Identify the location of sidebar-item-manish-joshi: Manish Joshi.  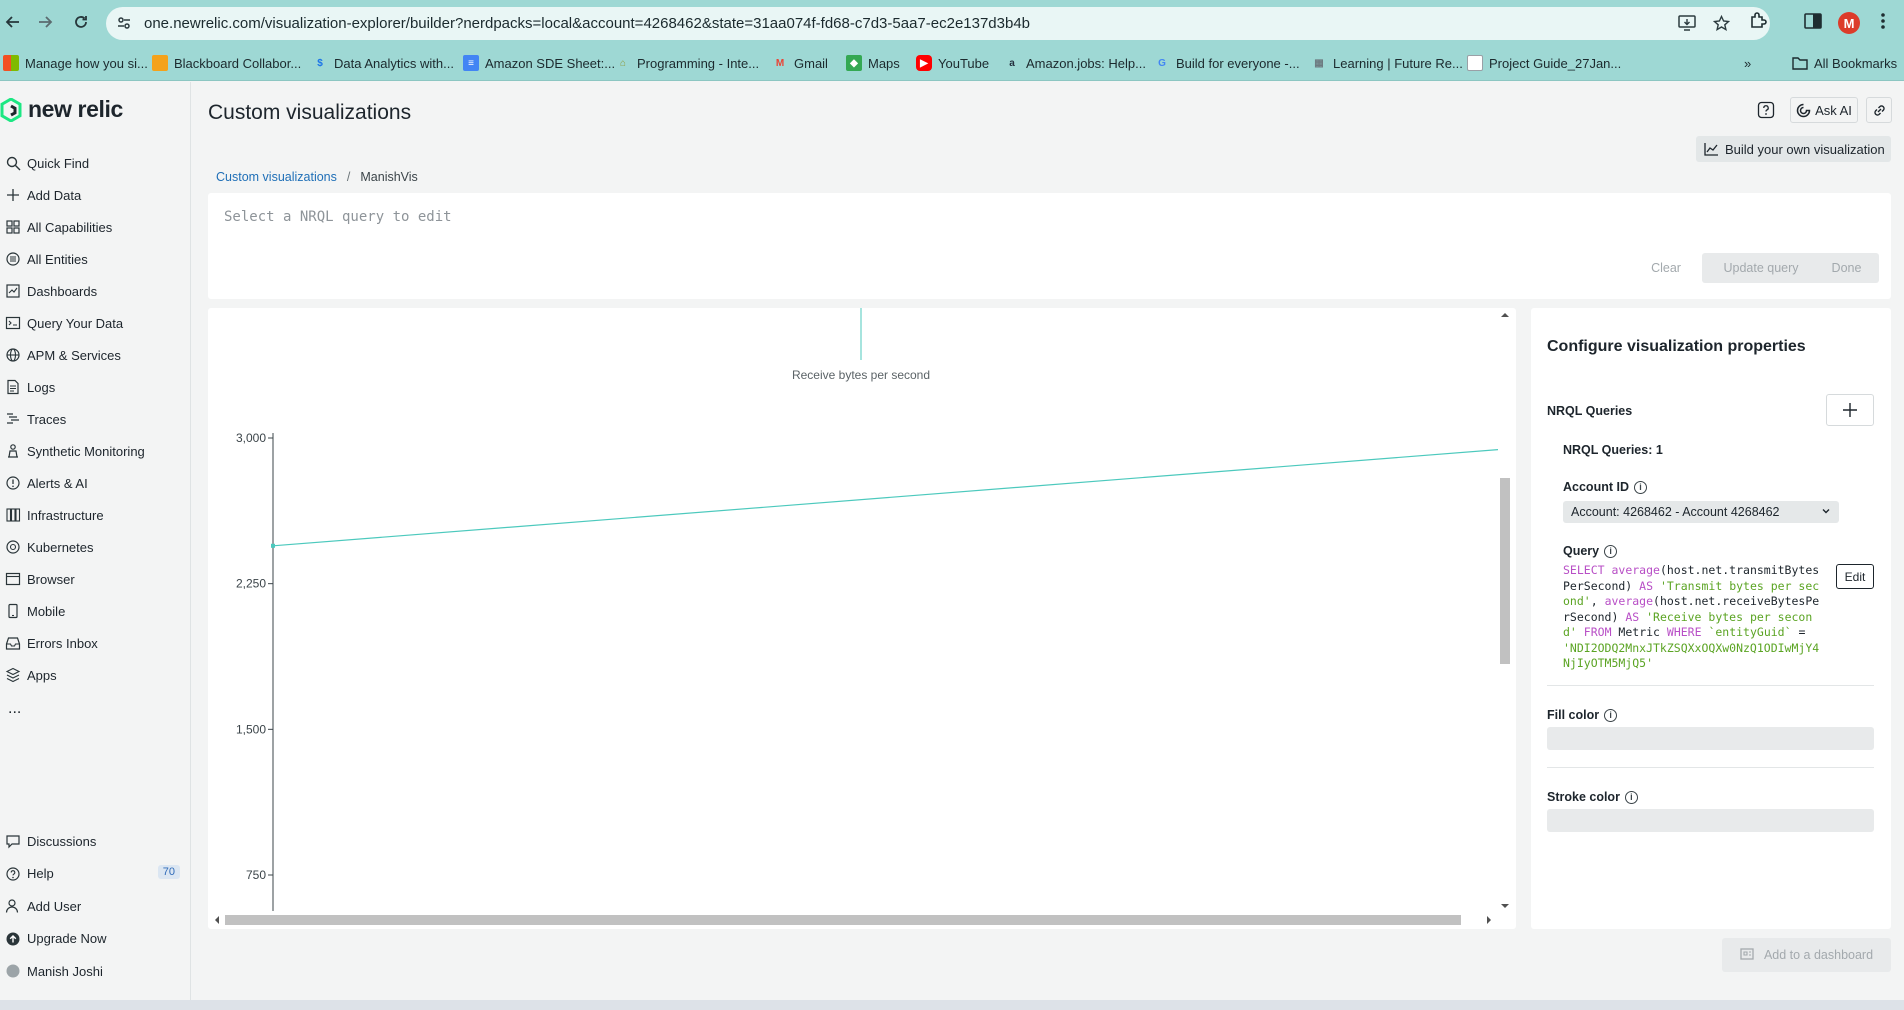
(95, 971).